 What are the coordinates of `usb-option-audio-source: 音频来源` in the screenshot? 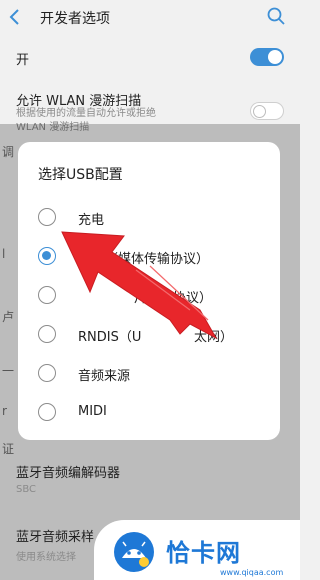 It's located at (149, 374).